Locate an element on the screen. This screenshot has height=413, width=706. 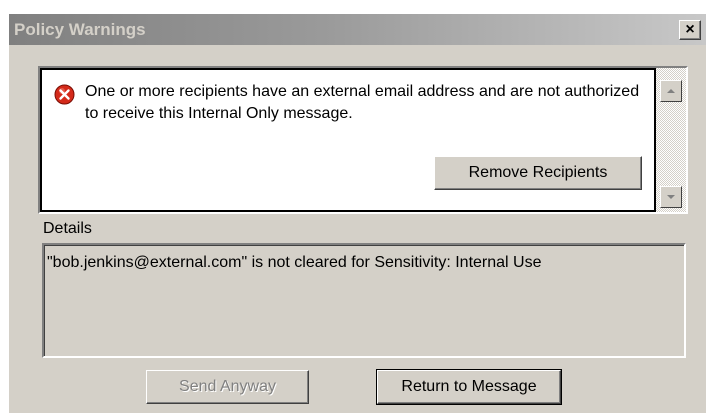
scroll-down-button is located at coordinates (671, 197).